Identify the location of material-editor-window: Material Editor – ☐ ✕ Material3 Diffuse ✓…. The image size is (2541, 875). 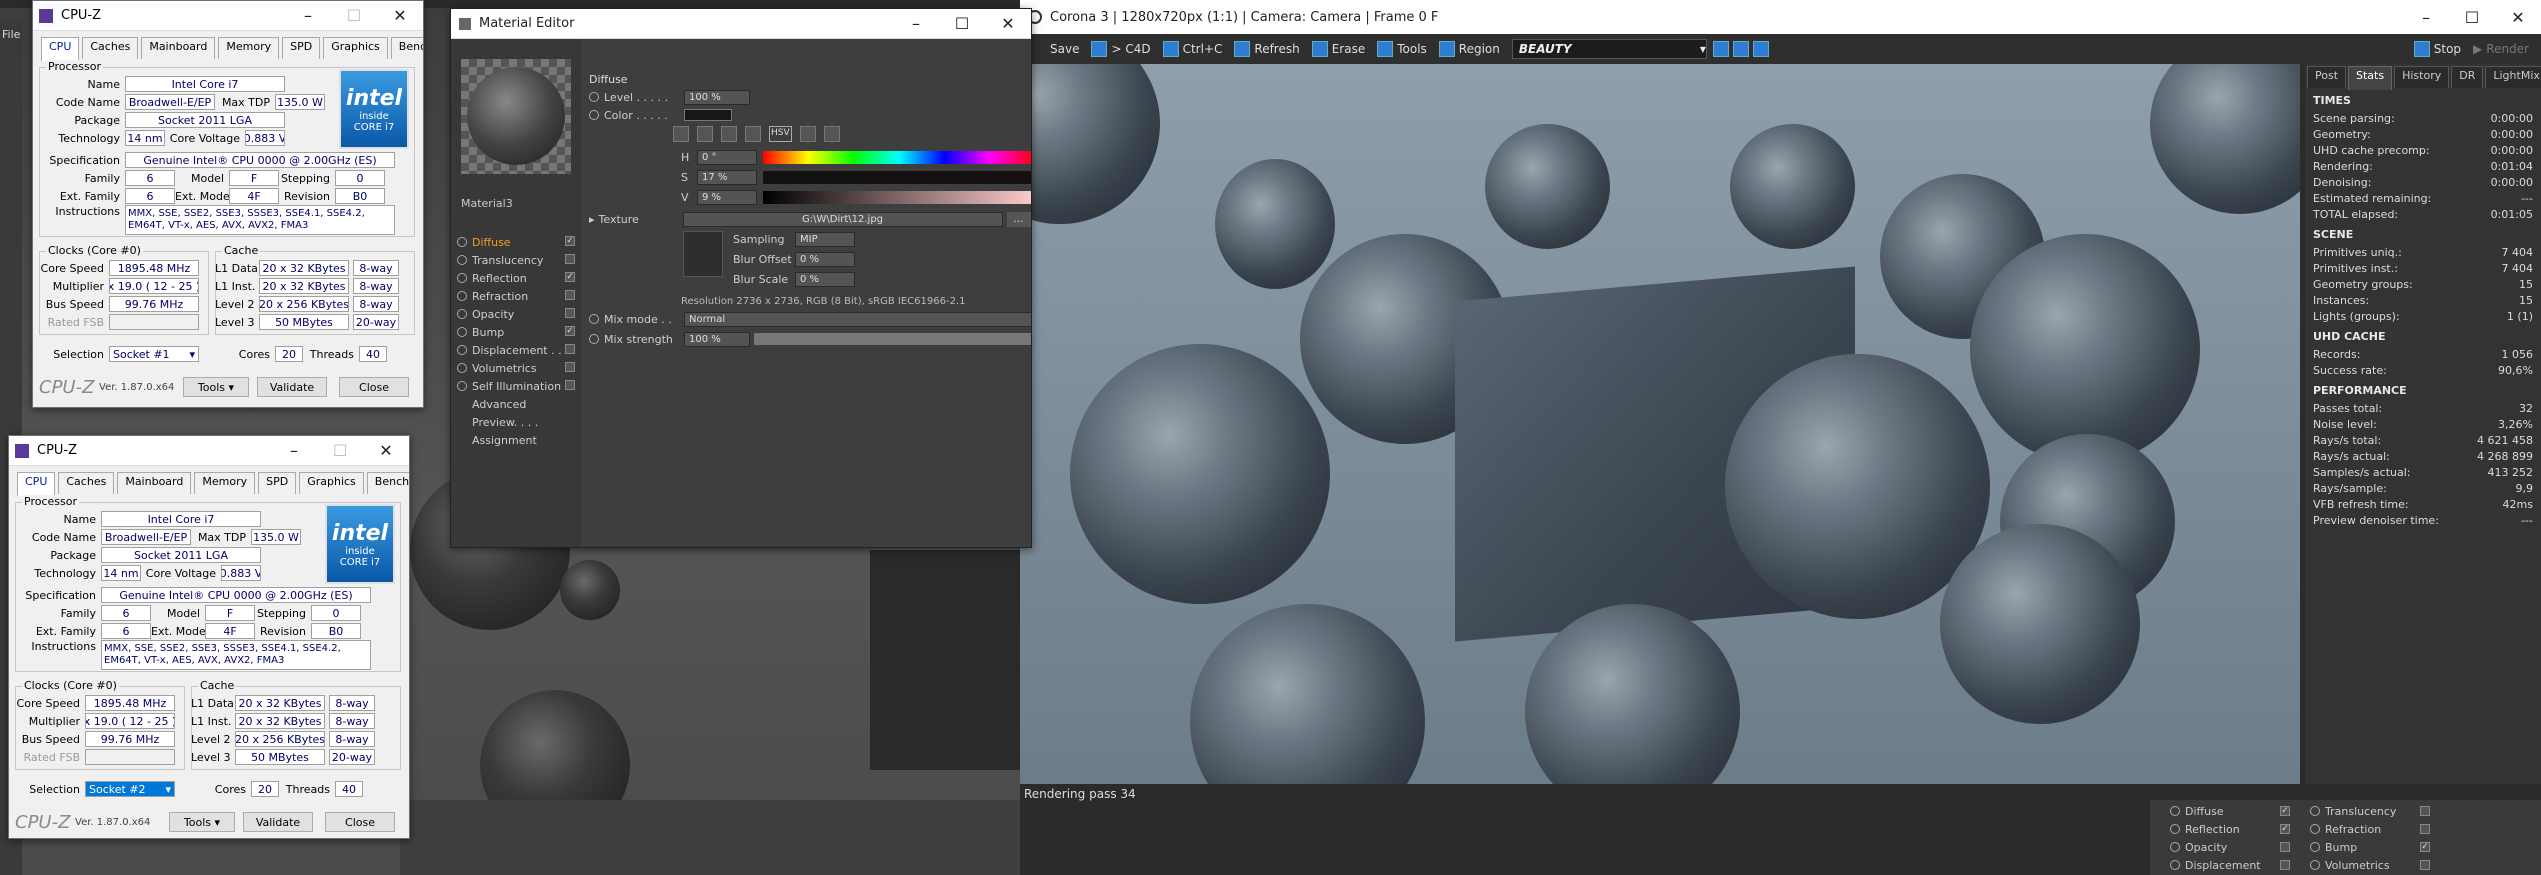
(741, 278).